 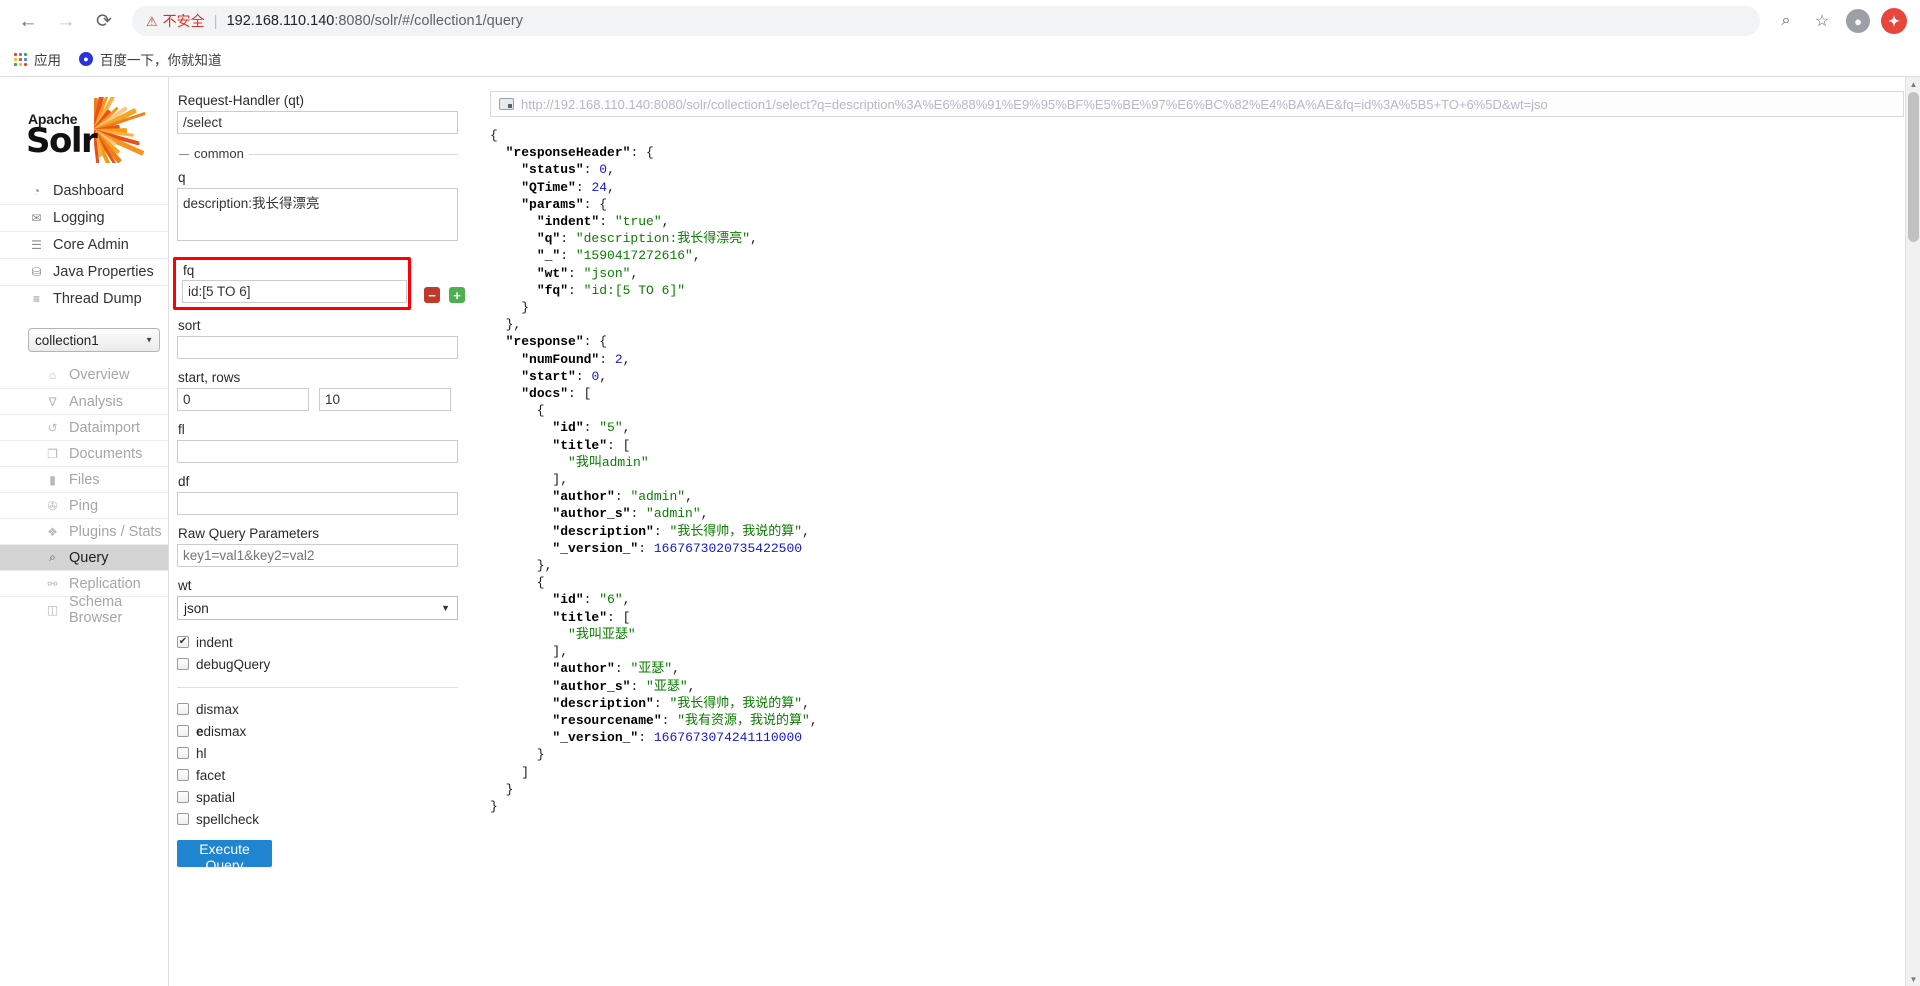 I want to click on fq-field-highlighted: fq − +, so click(x=319, y=283).